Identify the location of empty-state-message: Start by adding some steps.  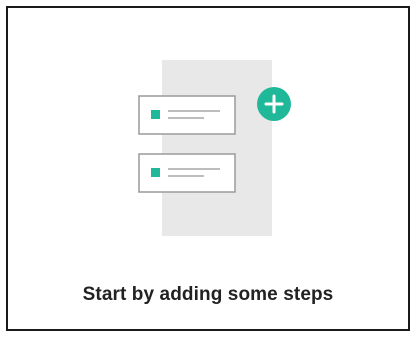
(208, 294).